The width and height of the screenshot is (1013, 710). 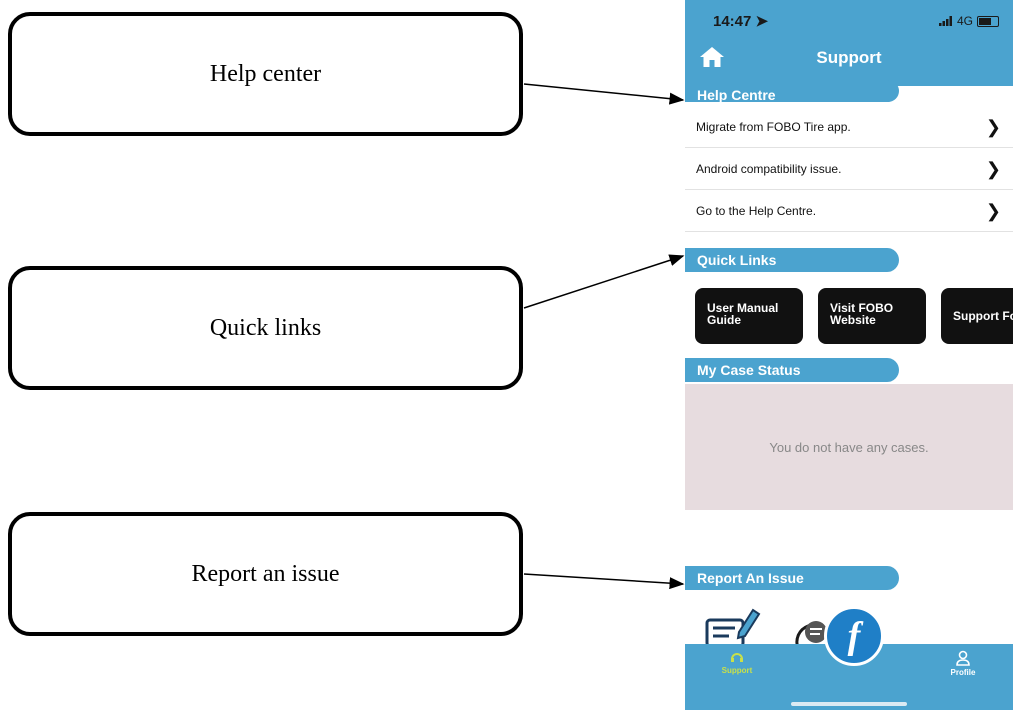 What do you see at coordinates (853, 320) in the screenshot?
I see `button-line: Website` at bounding box center [853, 320].